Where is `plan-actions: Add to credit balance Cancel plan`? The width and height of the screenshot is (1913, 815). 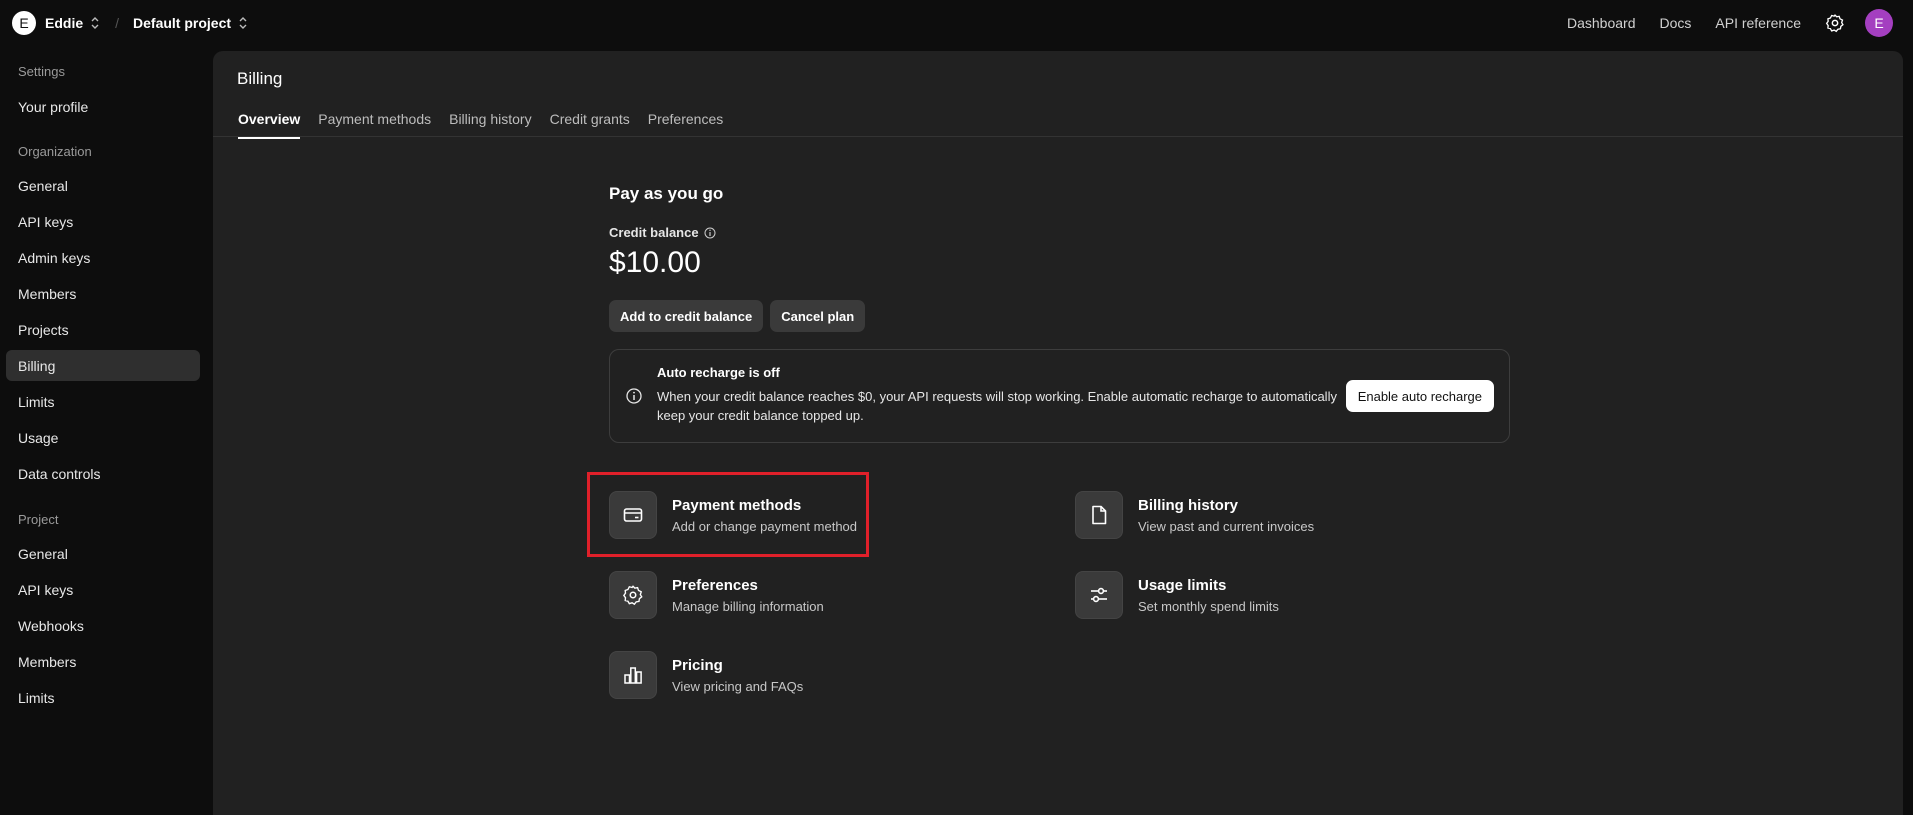
plan-actions: Add to credit balance Cancel plan is located at coordinates (740, 316).